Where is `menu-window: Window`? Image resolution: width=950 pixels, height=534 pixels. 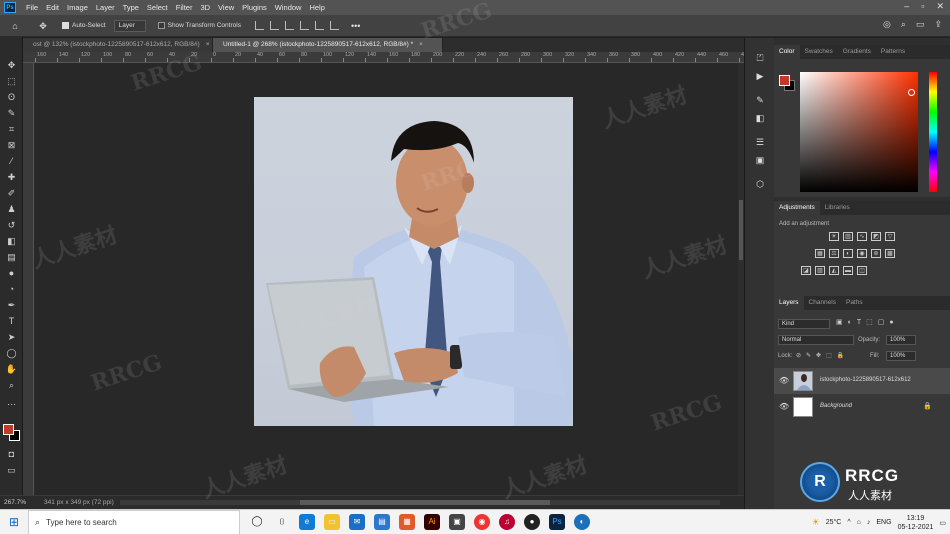 menu-window: Window is located at coordinates (288, 7).